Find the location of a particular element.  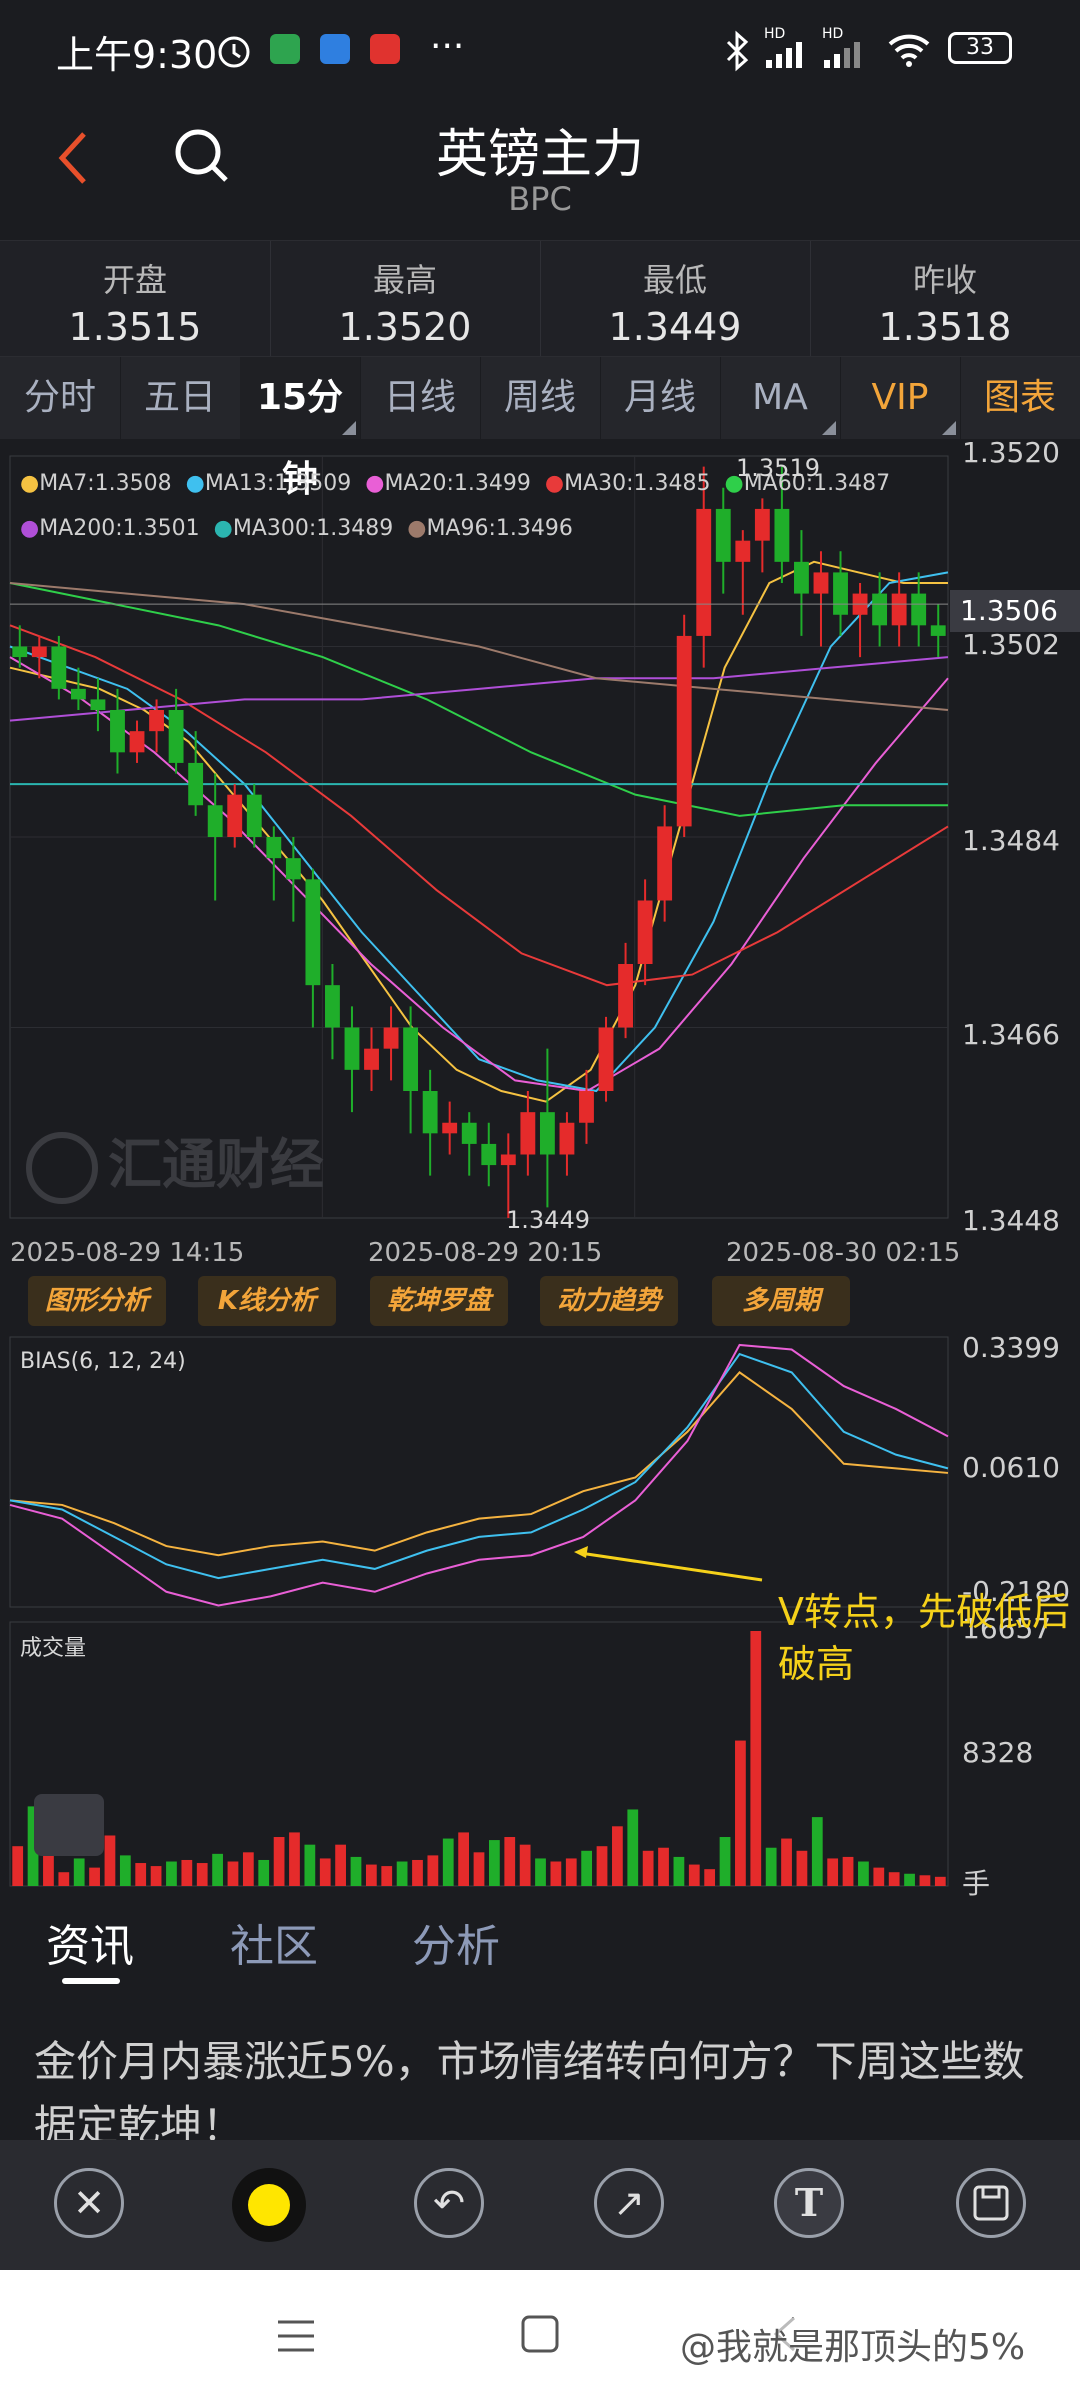

period-tabs: 分时 五日 15分钟 日线 周线 月线 MA VIP 图表 is located at coordinates (540, 428).